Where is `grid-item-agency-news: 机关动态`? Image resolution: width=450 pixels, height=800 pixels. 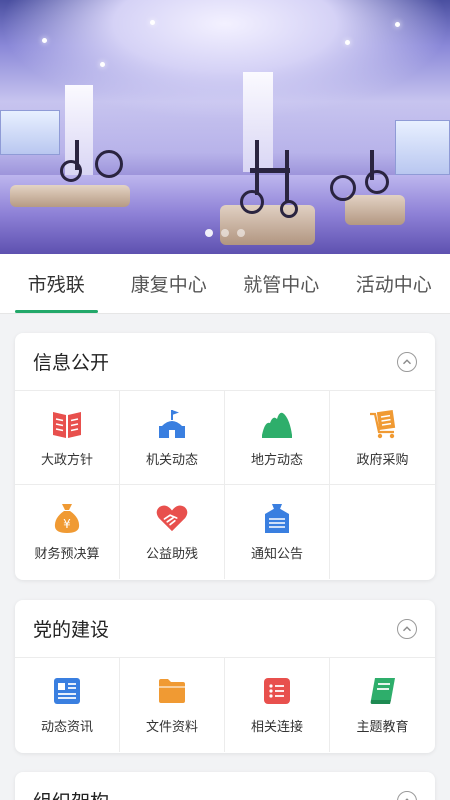 grid-item-agency-news: 机关动态 is located at coordinates (172, 438).